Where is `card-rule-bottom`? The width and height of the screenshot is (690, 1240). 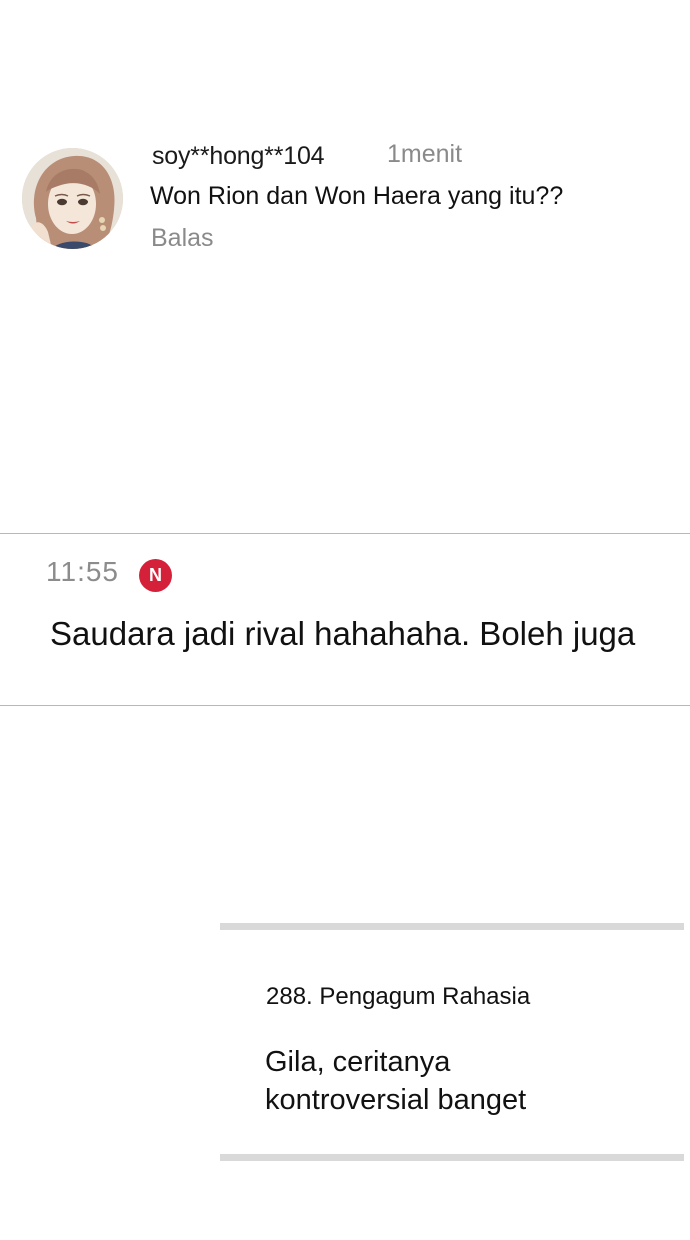 card-rule-bottom is located at coordinates (452, 1157).